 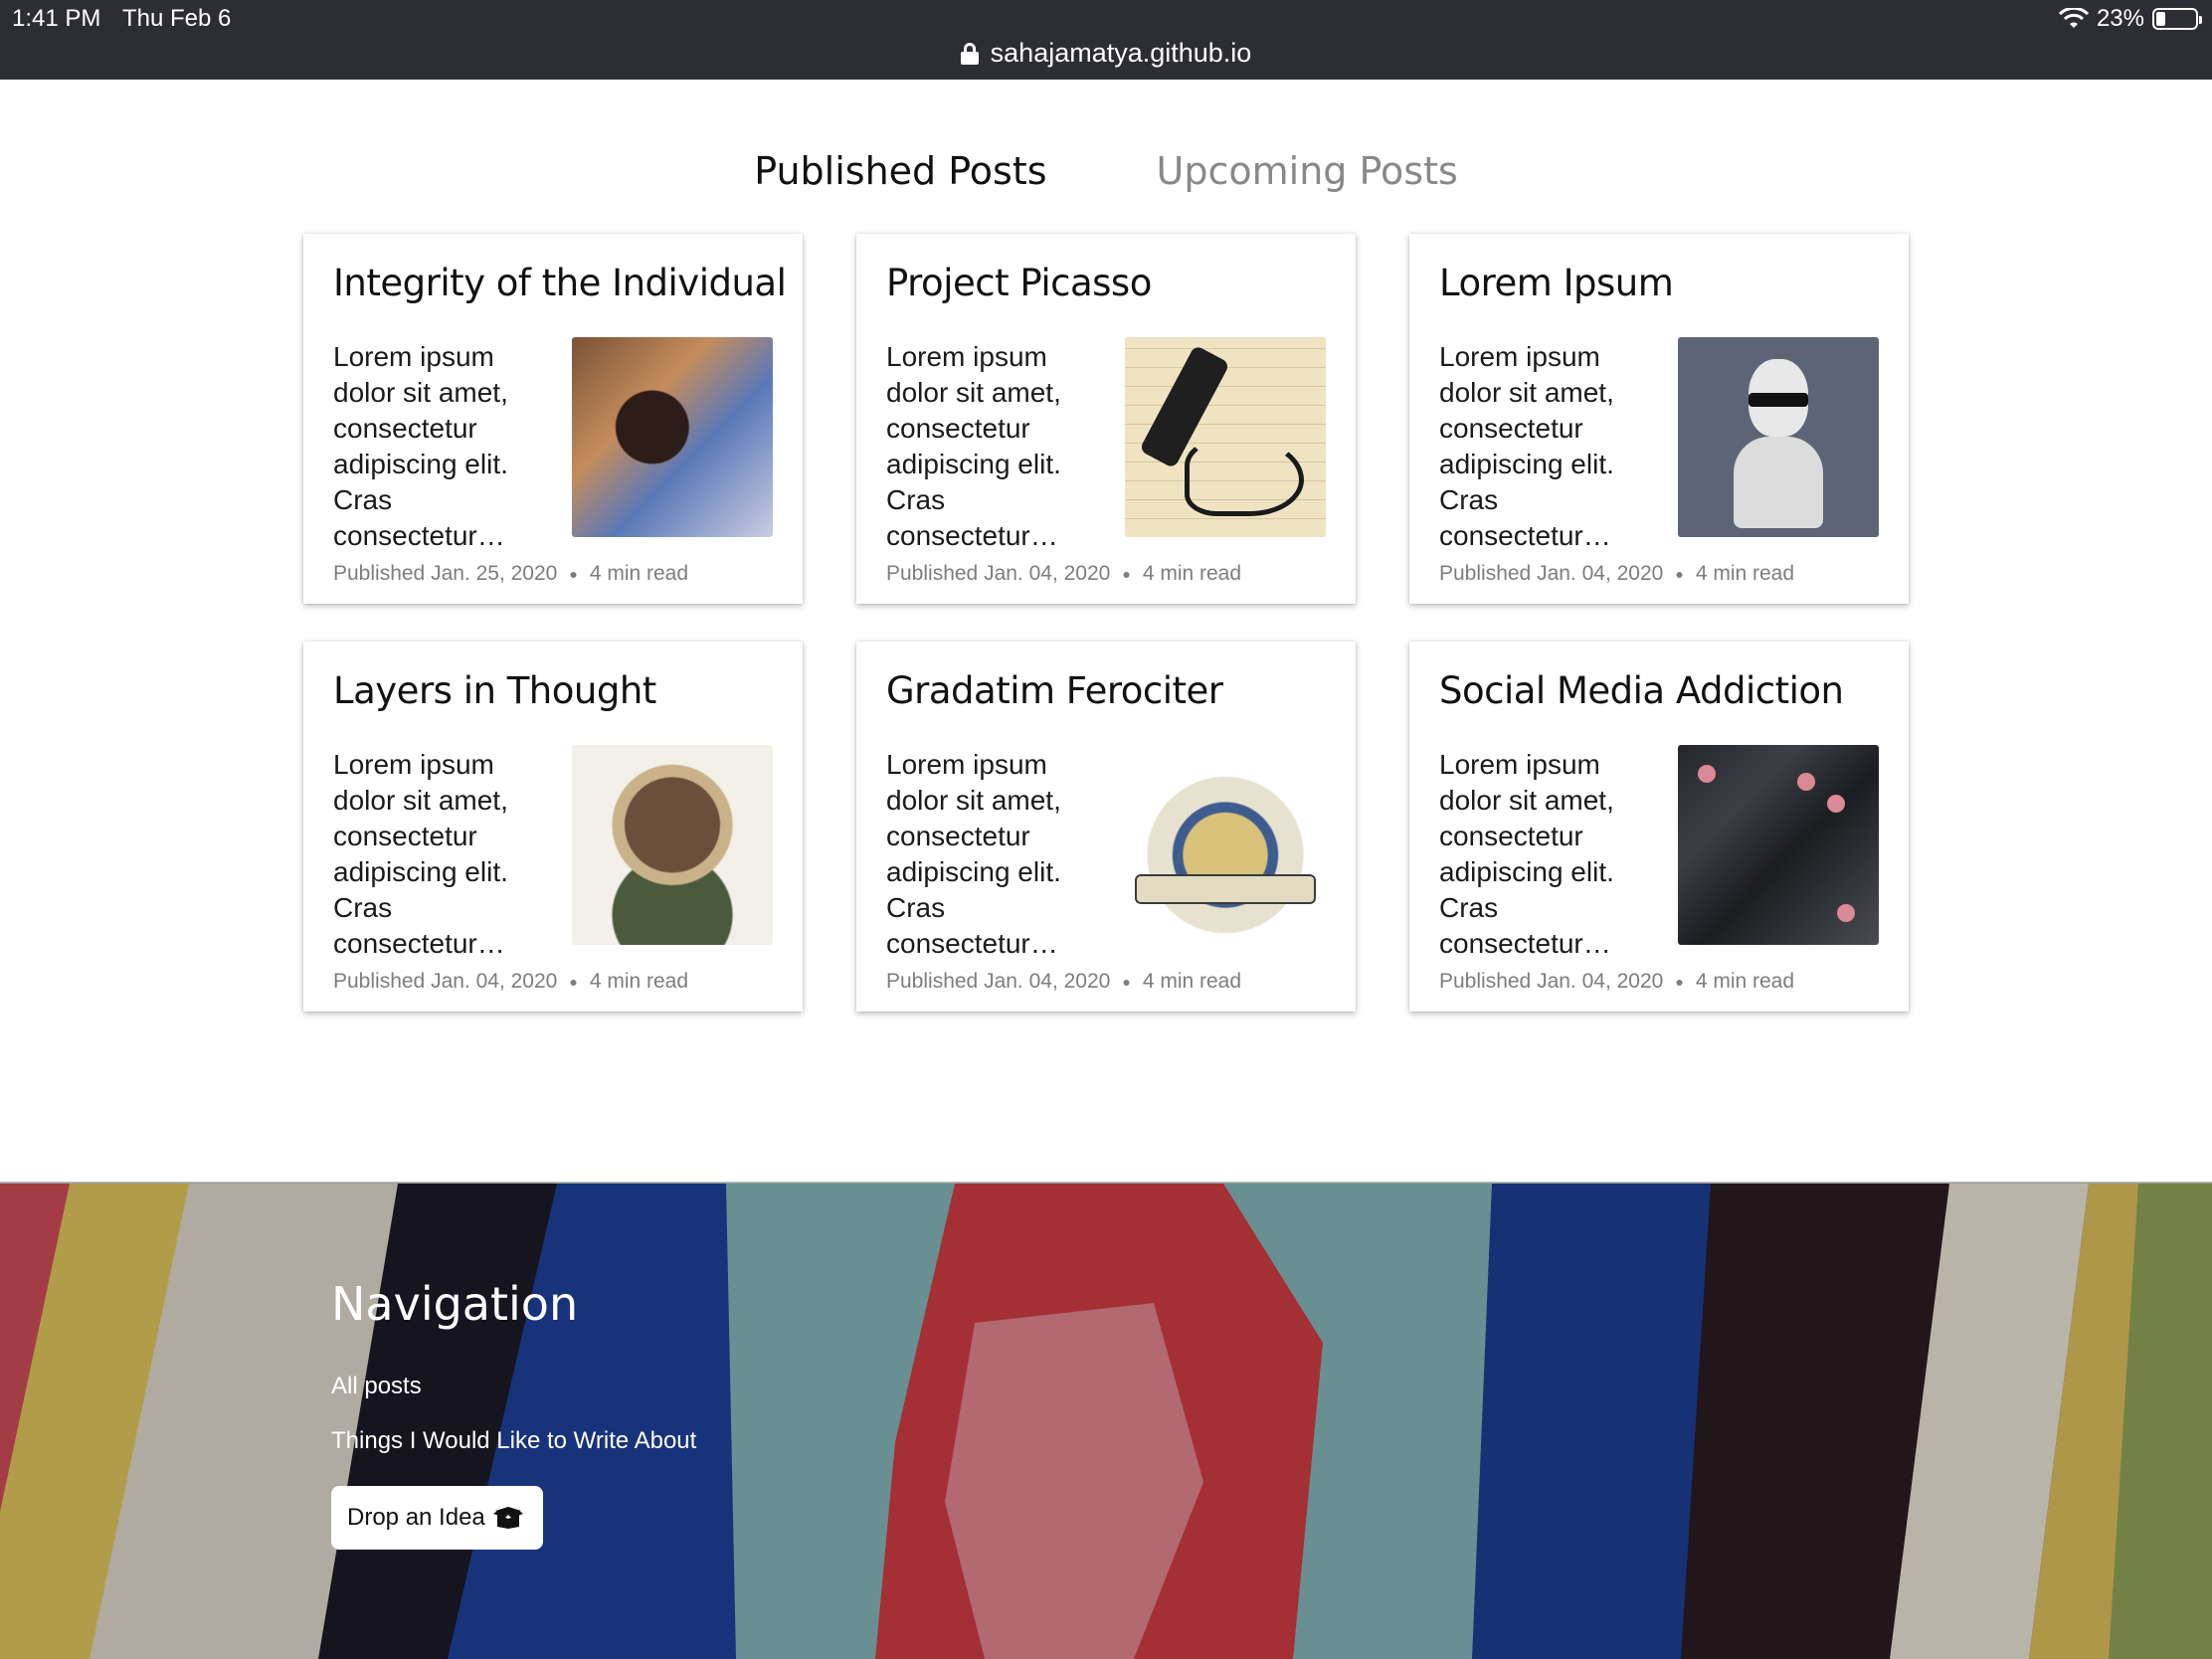 What do you see at coordinates (1106, 171) in the screenshot?
I see `post-tabs: Published Posts Upcoming Posts` at bounding box center [1106, 171].